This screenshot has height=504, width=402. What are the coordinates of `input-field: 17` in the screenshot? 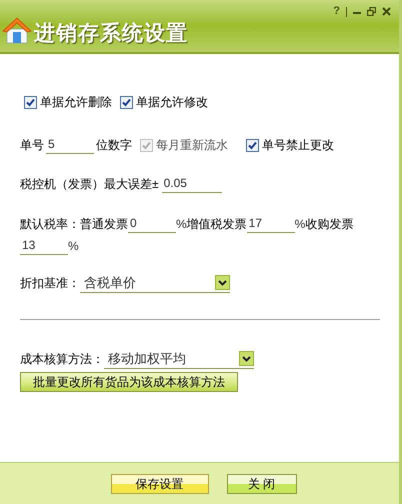 It's located at (270, 224).